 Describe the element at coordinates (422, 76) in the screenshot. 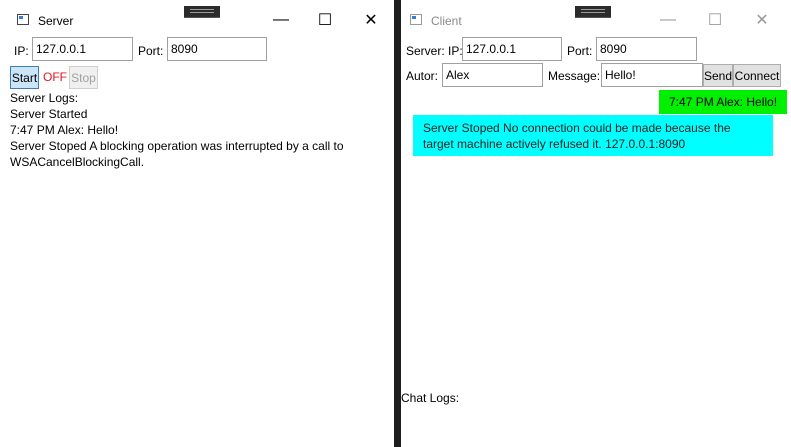

I see `author-label: Autor:` at that location.